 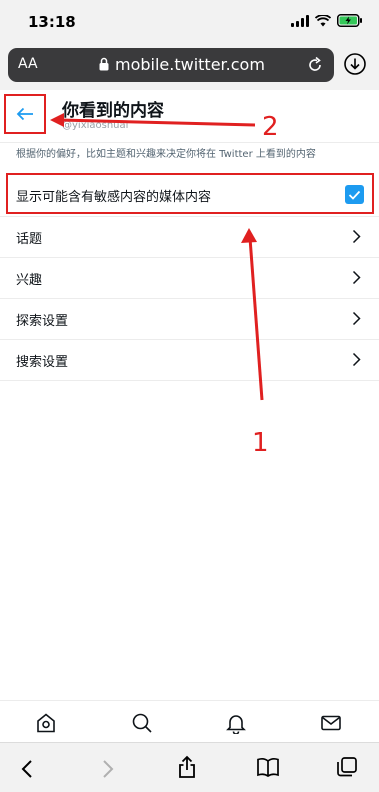 What do you see at coordinates (189, 721) in the screenshot?
I see `bottom-tab-bar` at bounding box center [189, 721].